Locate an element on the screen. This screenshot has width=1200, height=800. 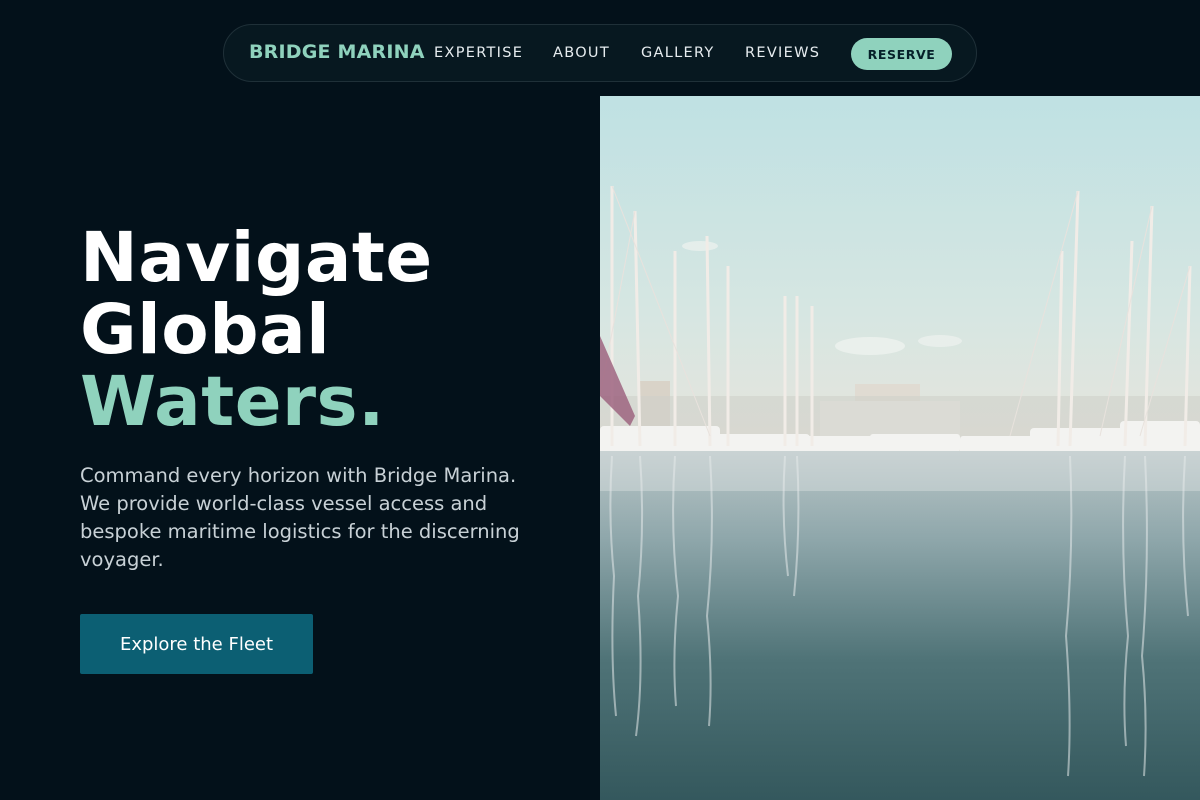
headline-line-2: Global is located at coordinates (205, 330).